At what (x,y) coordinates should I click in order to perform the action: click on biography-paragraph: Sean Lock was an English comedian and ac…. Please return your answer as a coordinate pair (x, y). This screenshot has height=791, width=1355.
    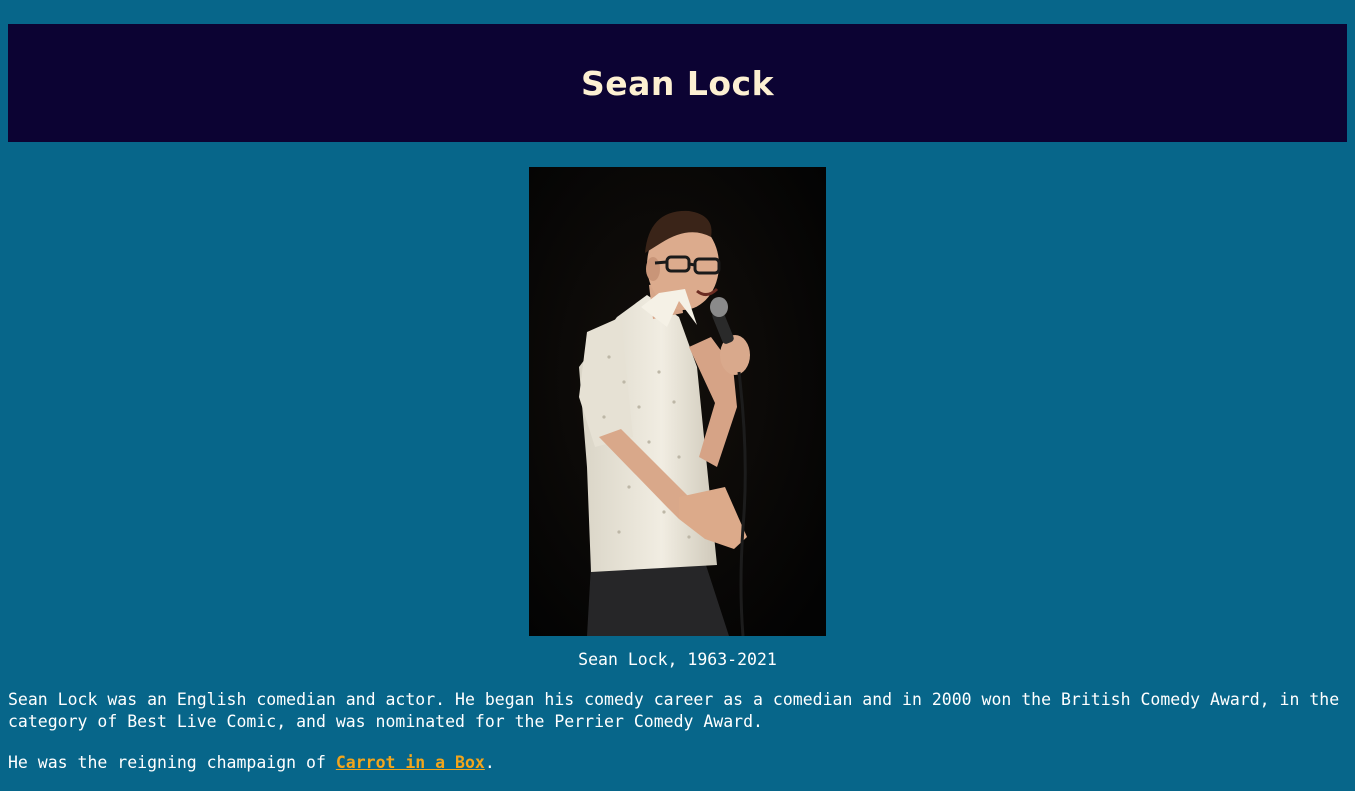
    Looking at the image, I should click on (674, 710).